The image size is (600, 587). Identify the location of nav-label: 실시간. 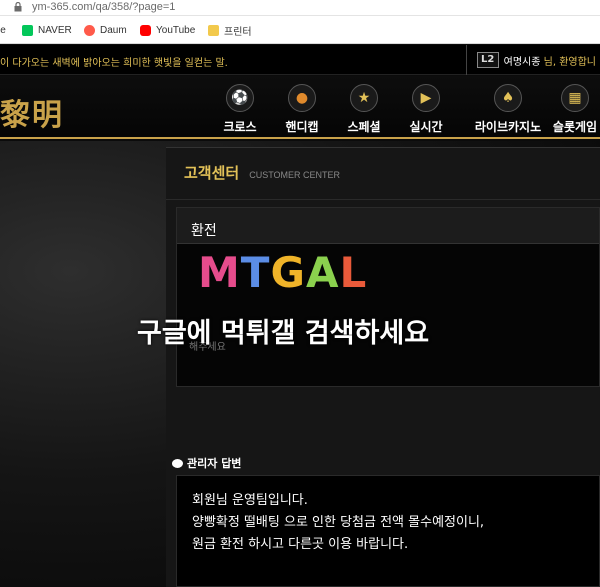
(426, 127).